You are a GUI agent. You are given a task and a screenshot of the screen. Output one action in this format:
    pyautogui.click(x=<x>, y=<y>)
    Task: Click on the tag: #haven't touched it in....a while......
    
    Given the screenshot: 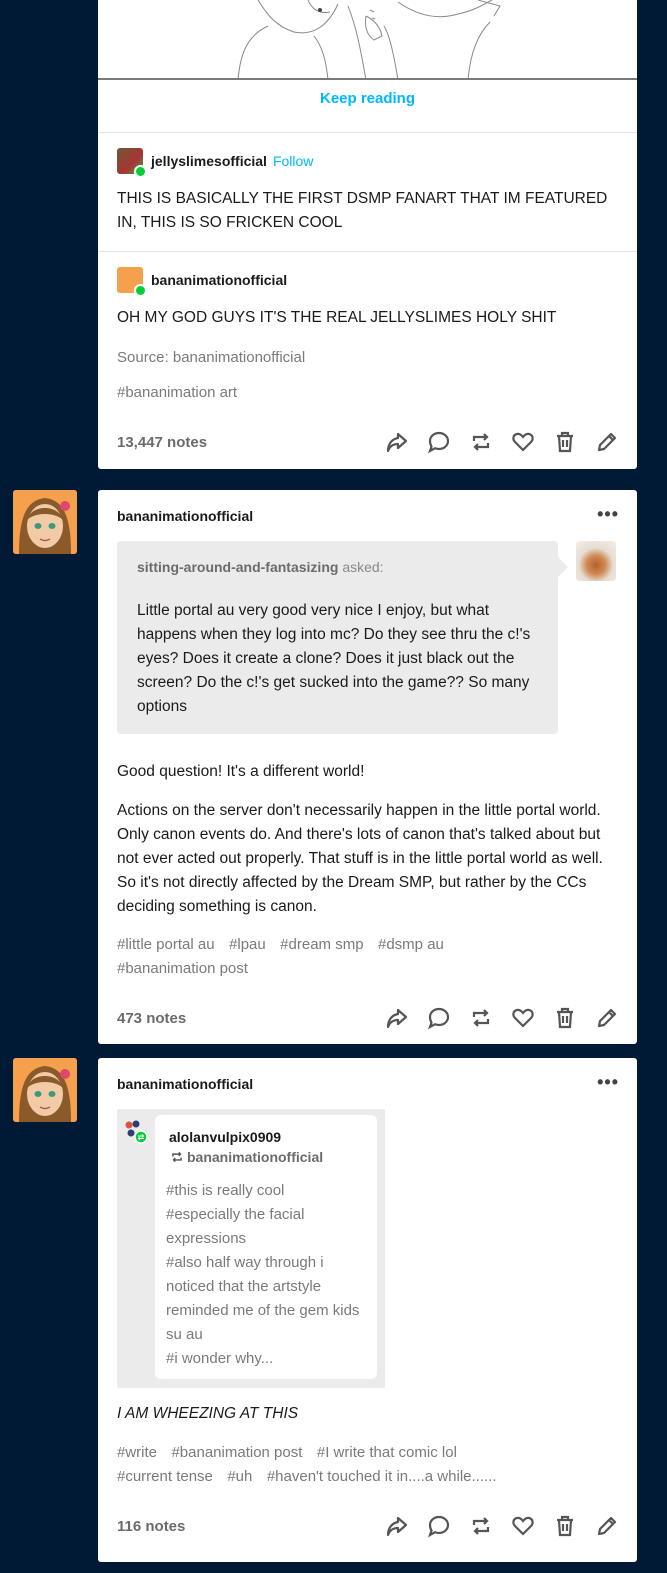 What is the action you would take?
    pyautogui.click(x=382, y=1476)
    